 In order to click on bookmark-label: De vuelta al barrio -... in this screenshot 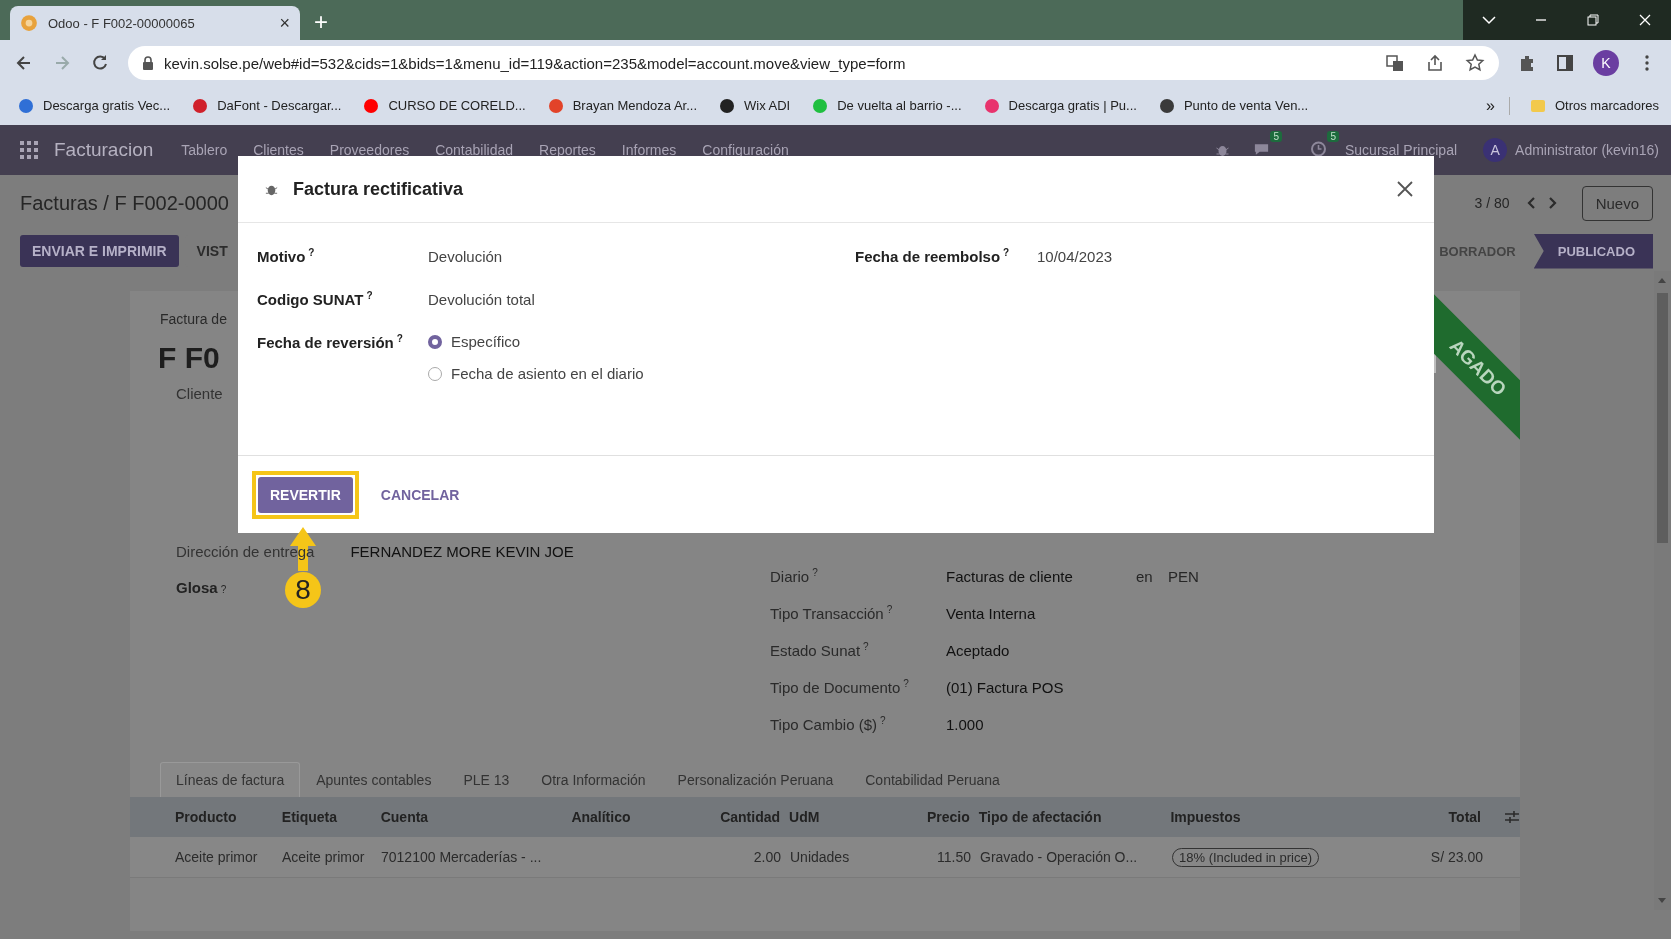, I will do `click(899, 105)`.